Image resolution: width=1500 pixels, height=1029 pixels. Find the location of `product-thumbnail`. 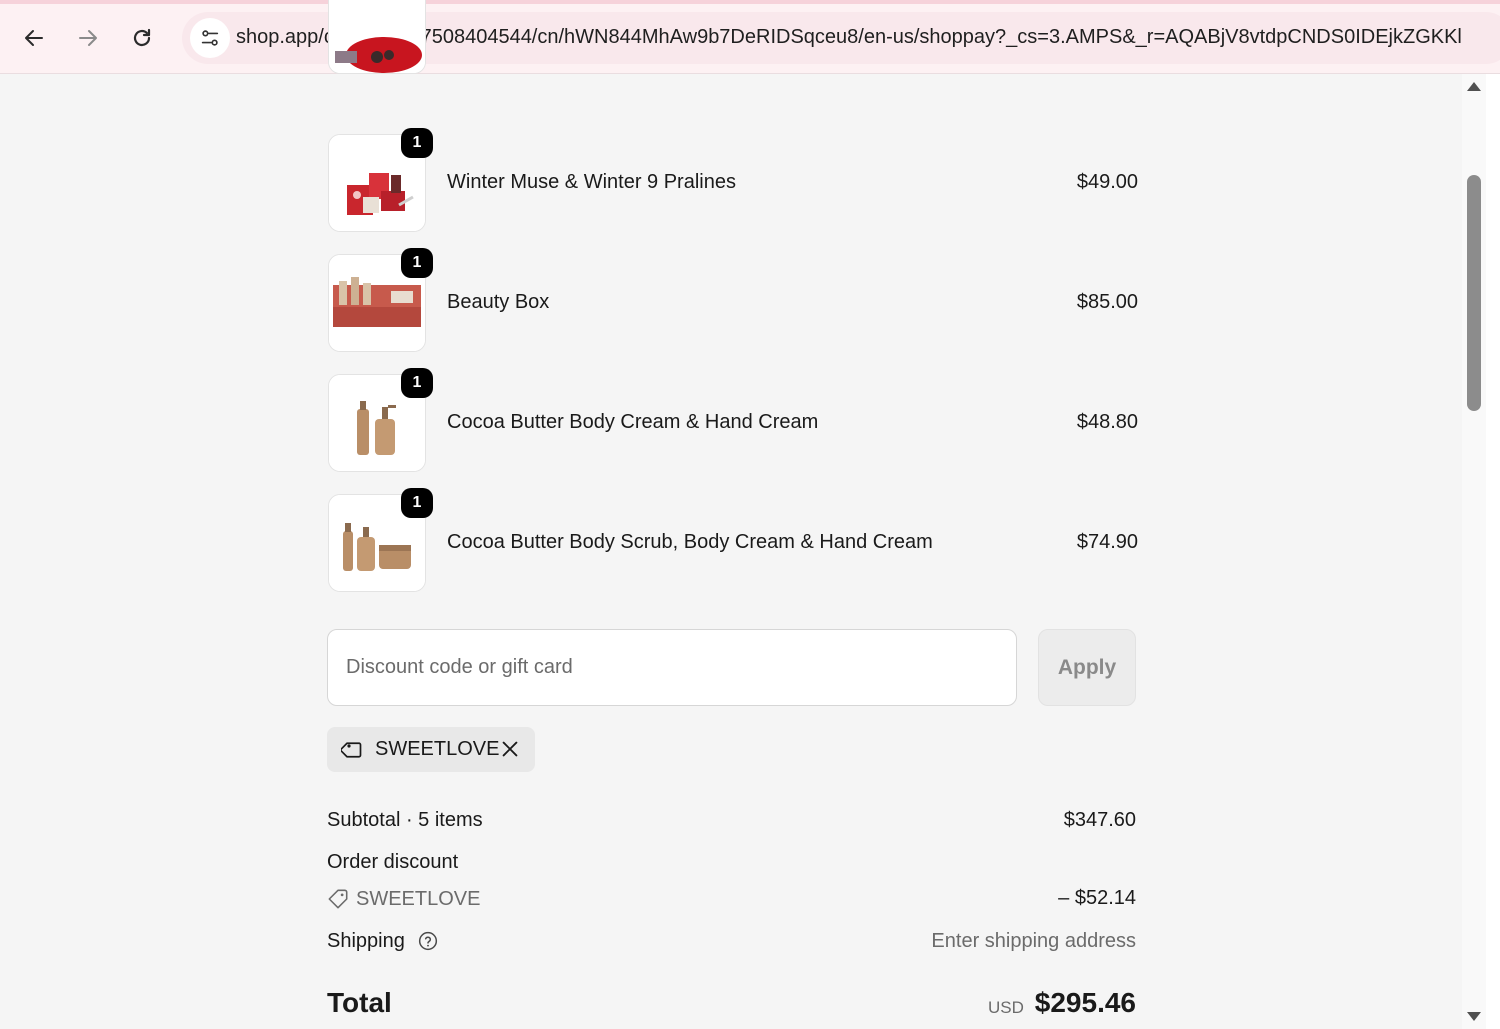

product-thumbnail is located at coordinates (377, 37).